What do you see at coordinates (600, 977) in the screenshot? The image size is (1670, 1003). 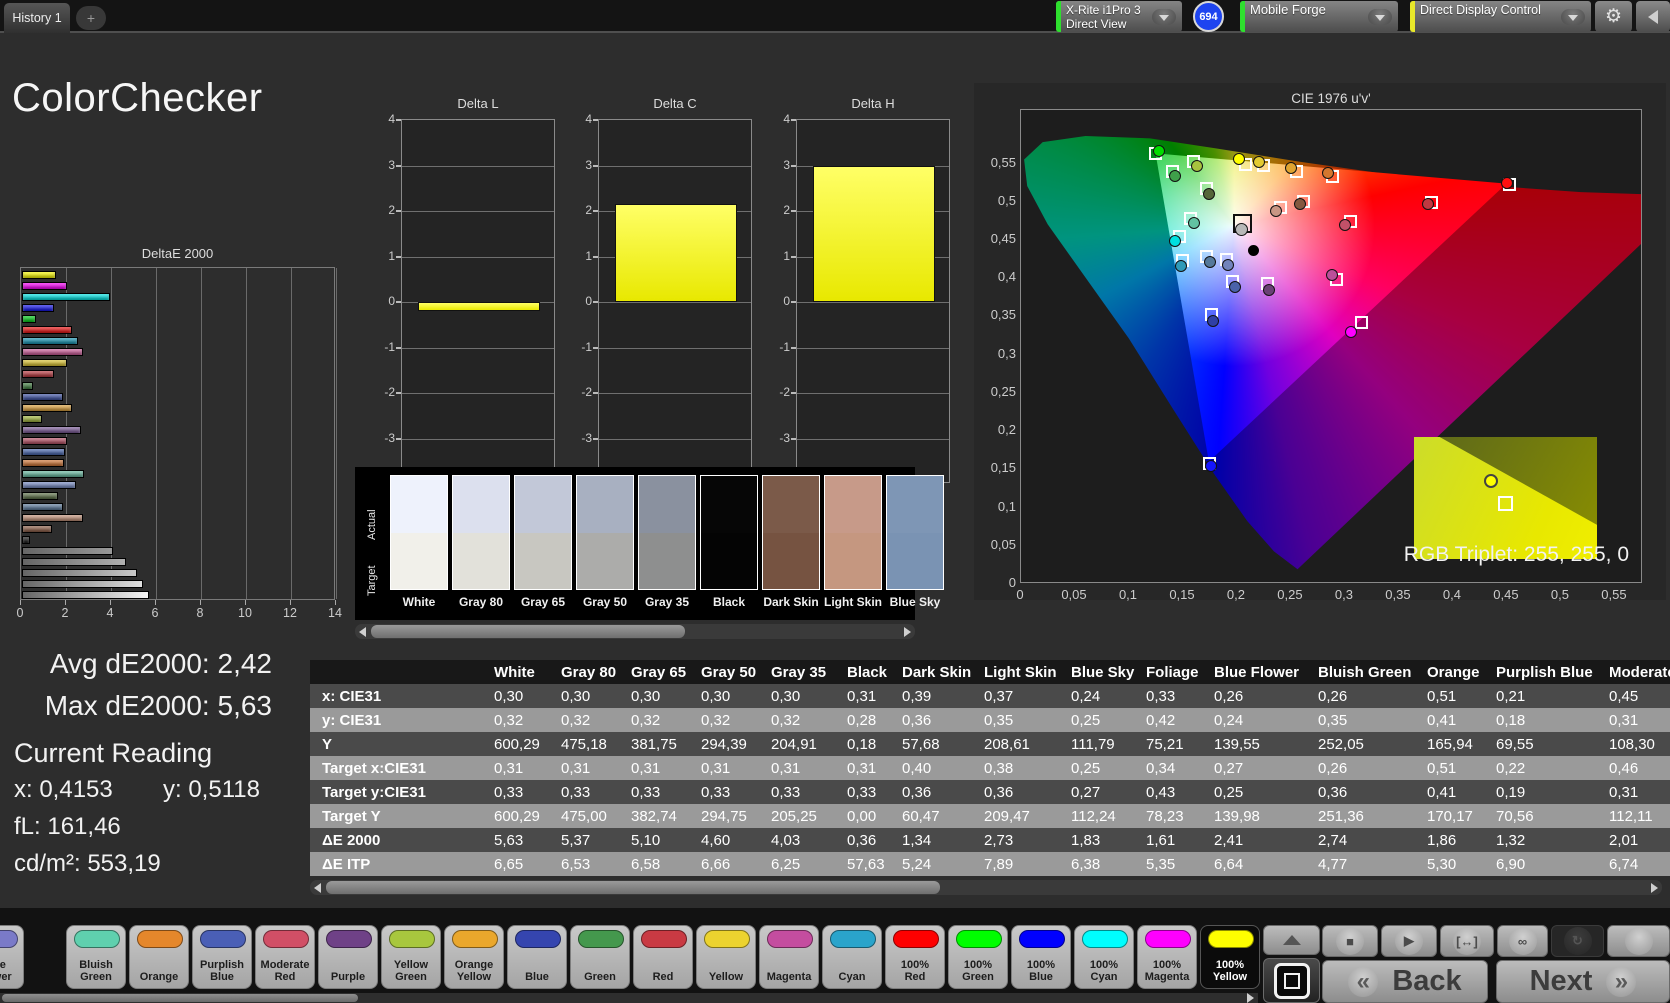 I see `pattern-label: Green` at bounding box center [600, 977].